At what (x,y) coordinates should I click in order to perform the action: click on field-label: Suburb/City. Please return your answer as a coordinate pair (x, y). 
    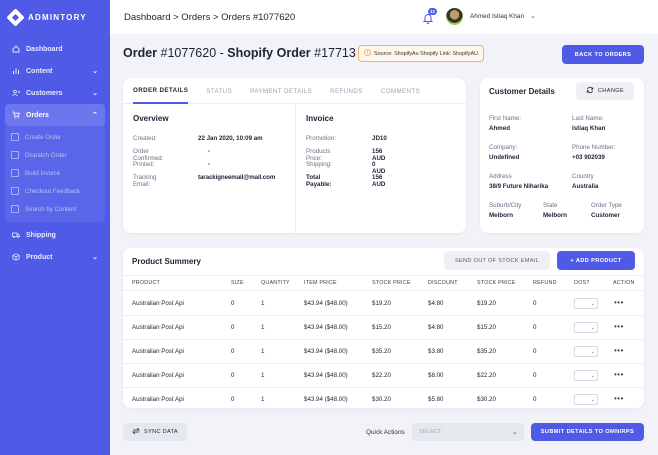
    Looking at the image, I should click on (505, 205).